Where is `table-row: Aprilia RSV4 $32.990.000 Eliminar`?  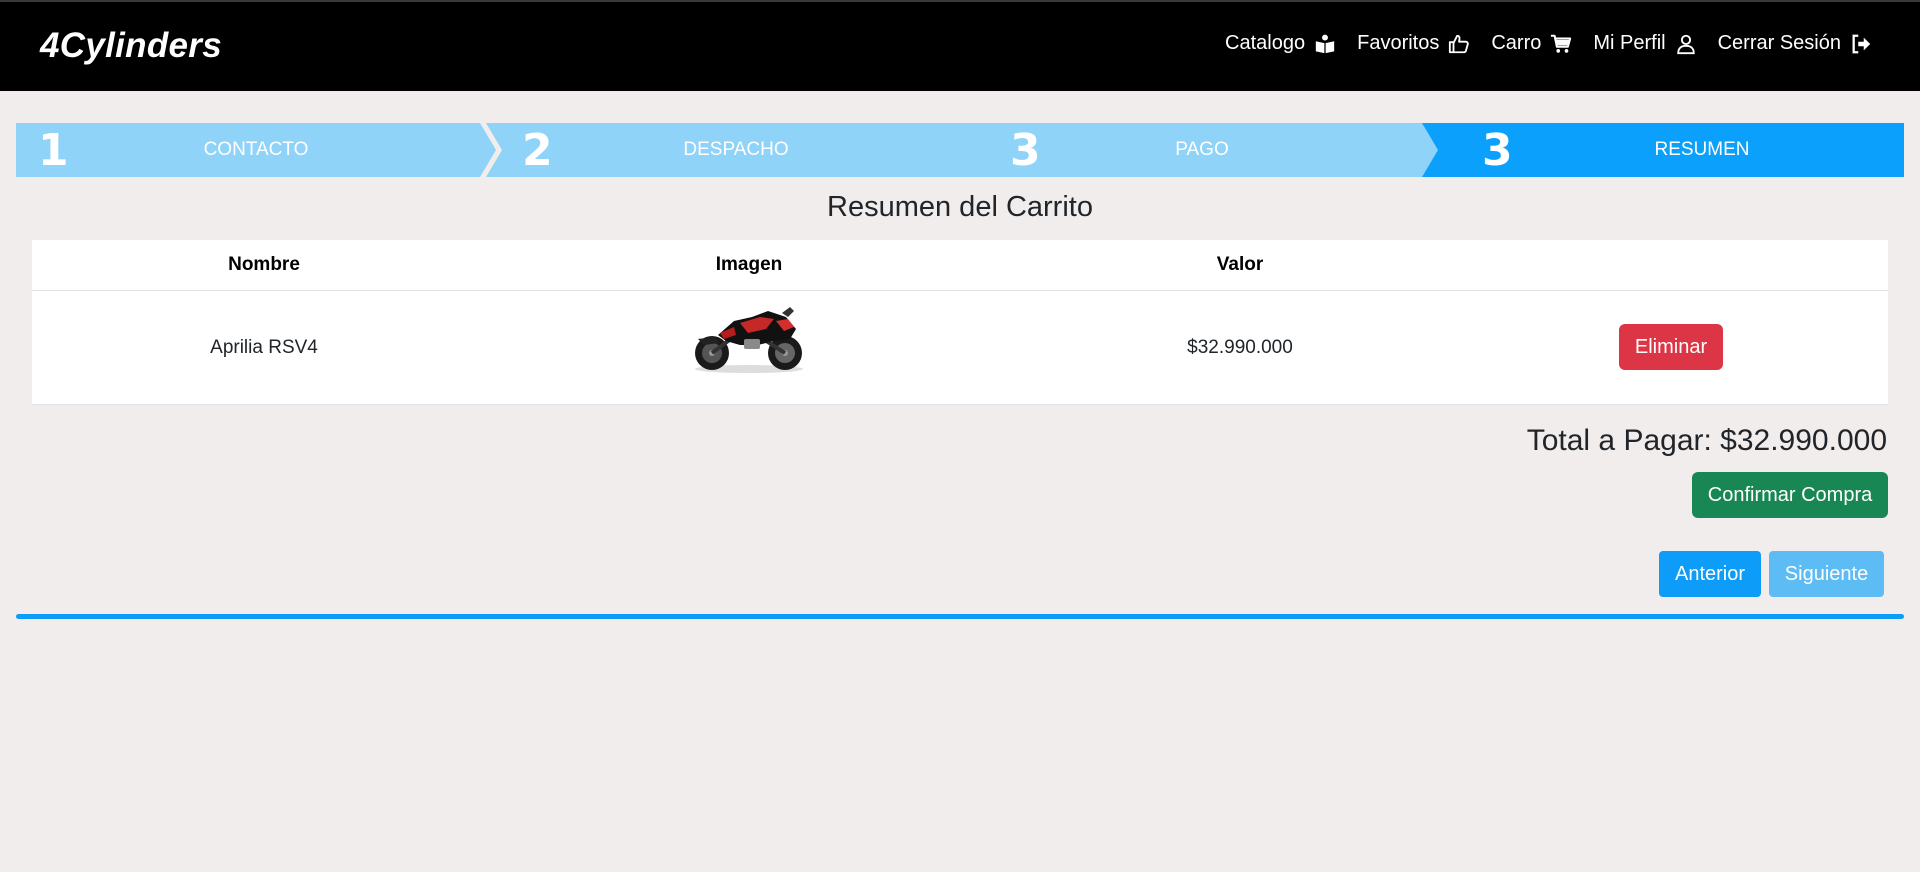
table-row: Aprilia RSV4 $32.990.000 Eliminar is located at coordinates (960, 348).